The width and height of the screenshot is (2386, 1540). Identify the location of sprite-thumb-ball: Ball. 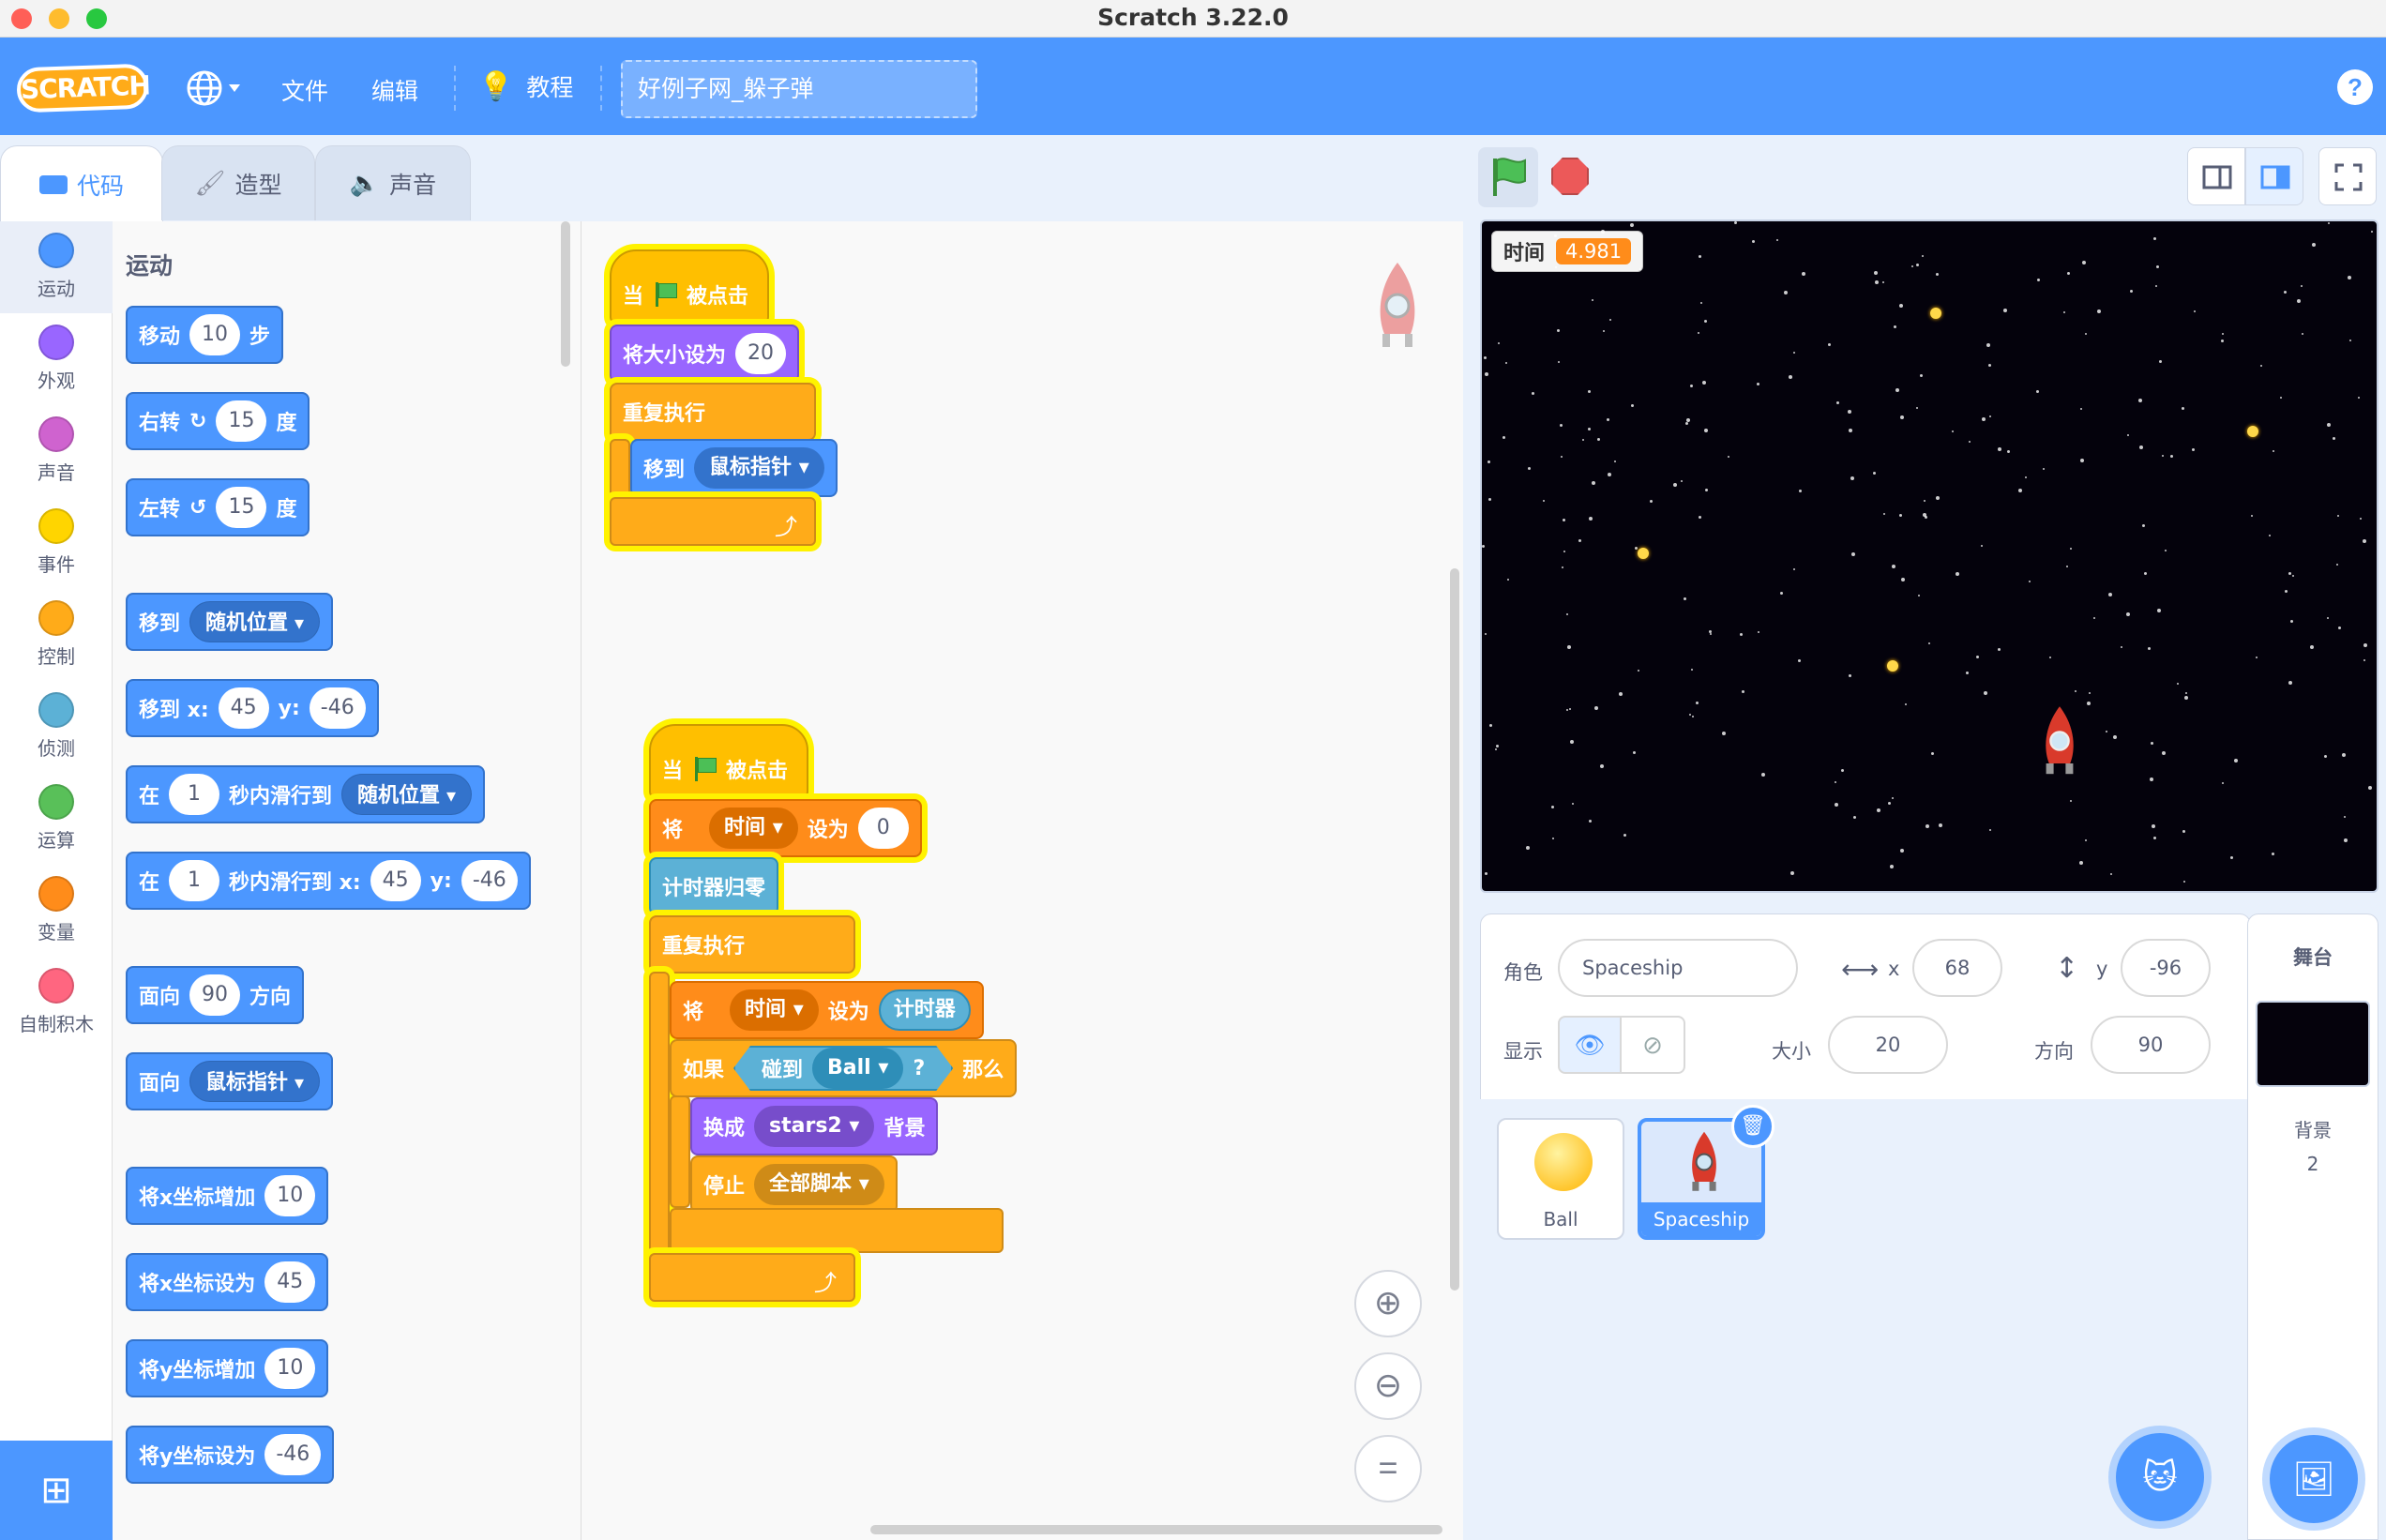
(1560, 1179).